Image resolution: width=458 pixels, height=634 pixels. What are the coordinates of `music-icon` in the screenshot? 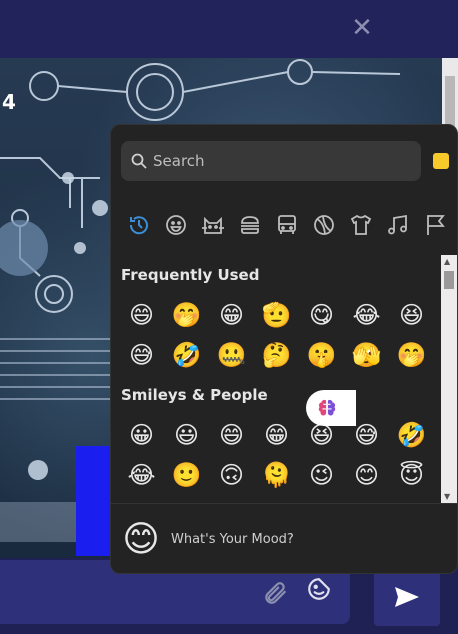 It's located at (397, 224).